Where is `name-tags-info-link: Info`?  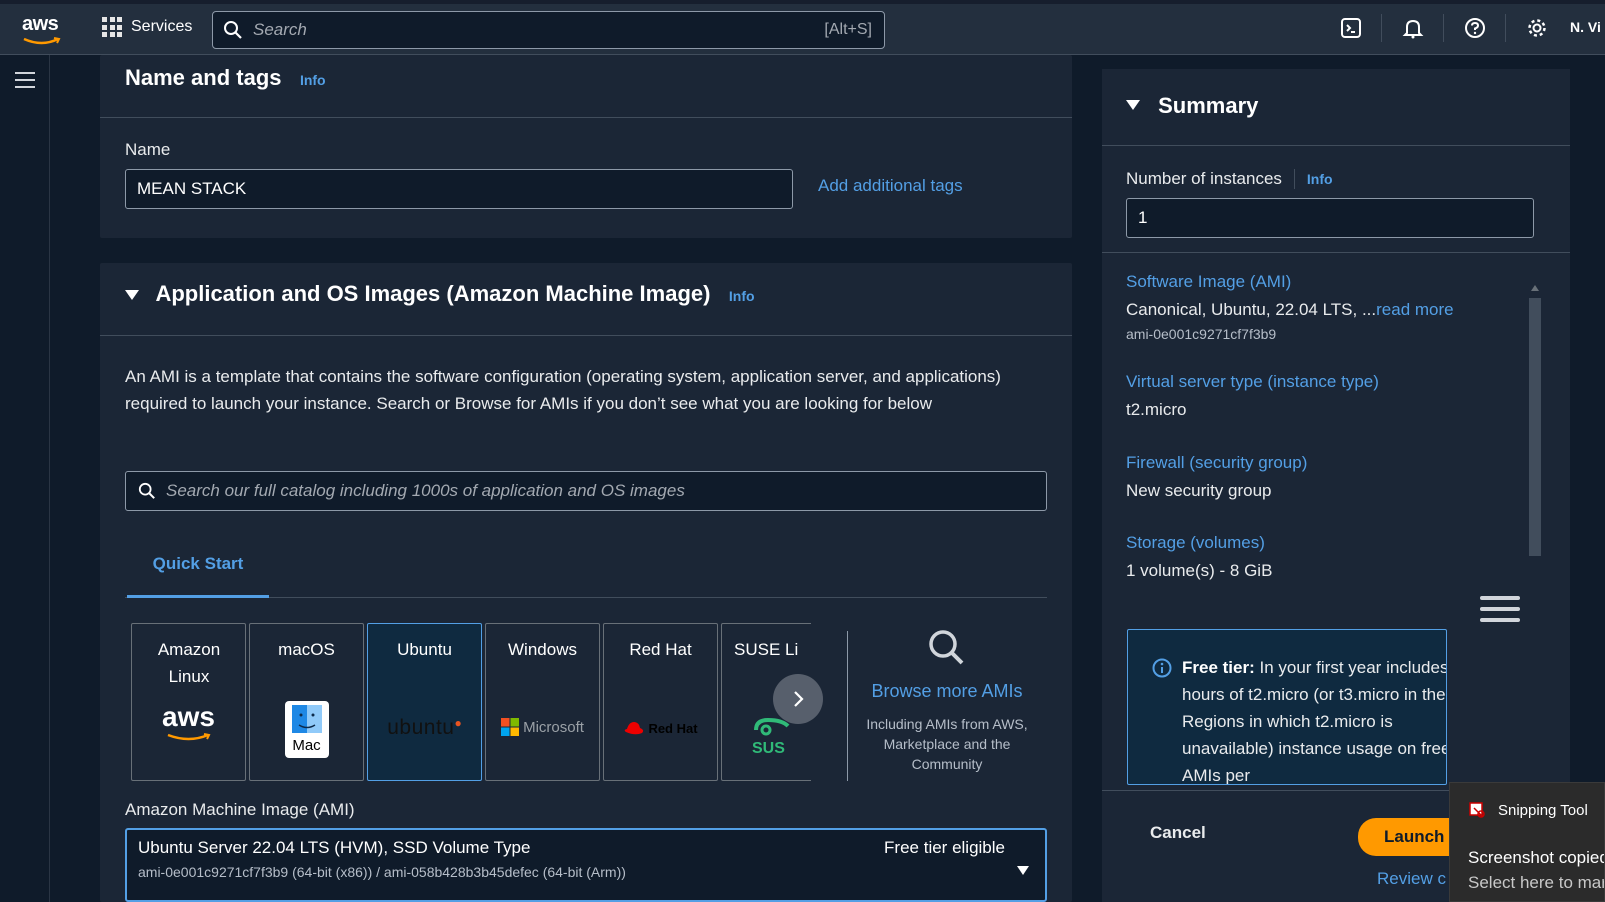
name-tags-info-link: Info is located at coordinates (313, 80).